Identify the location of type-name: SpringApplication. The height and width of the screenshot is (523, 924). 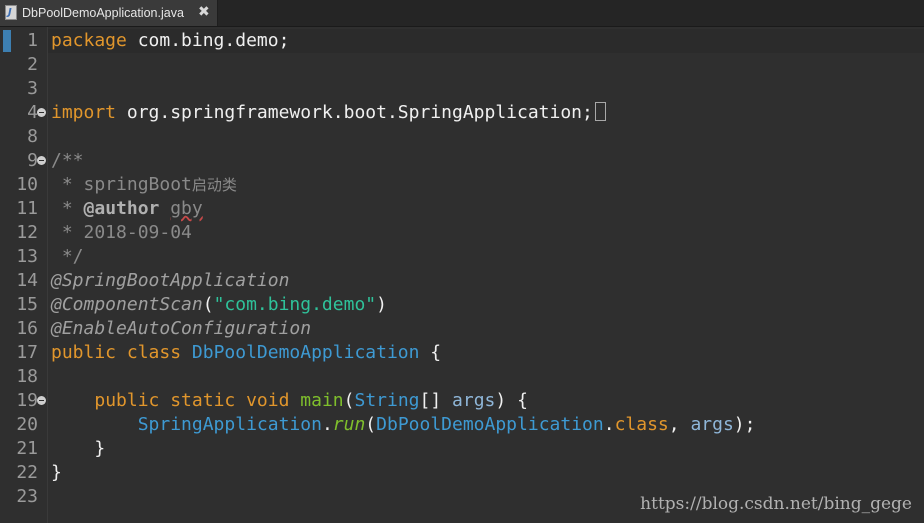
(229, 424).